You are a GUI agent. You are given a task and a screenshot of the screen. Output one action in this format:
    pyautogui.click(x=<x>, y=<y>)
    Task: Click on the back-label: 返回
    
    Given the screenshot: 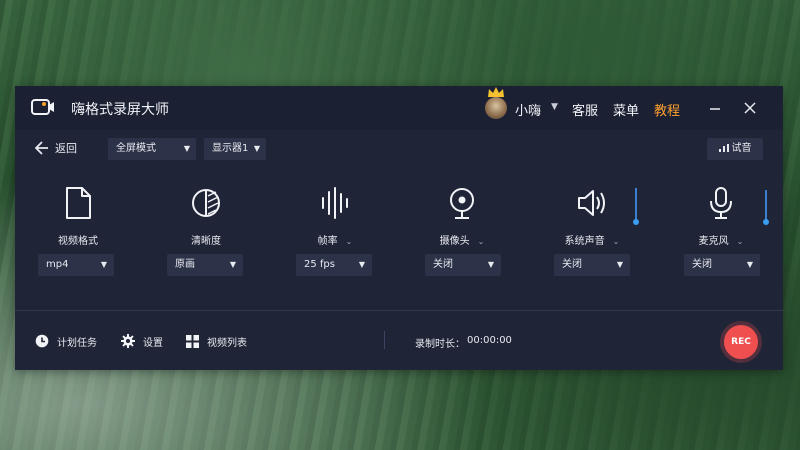 What is the action you would take?
    pyautogui.click(x=66, y=148)
    